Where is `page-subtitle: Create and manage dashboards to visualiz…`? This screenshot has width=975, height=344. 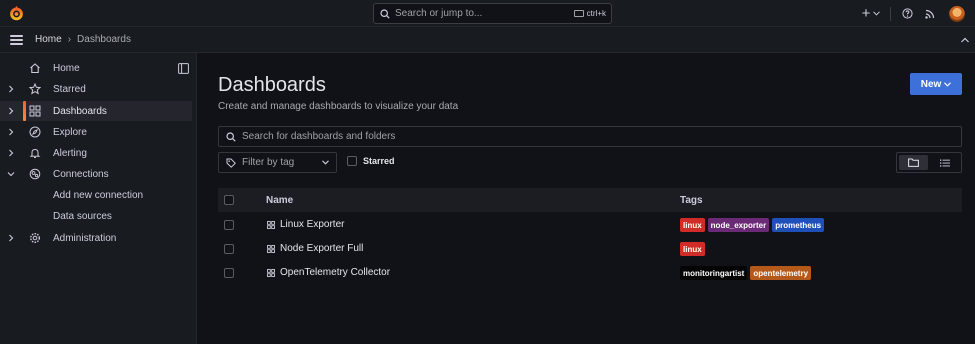
page-subtitle: Create and manage dashboards to visualiz… is located at coordinates (338, 106).